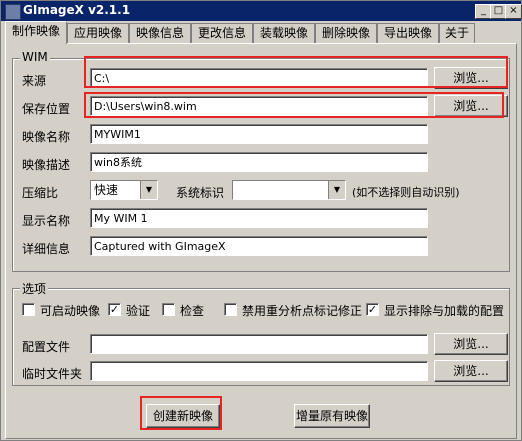  What do you see at coordinates (46, 347) in the screenshot?
I see `config-file-label: 配置文件` at bounding box center [46, 347].